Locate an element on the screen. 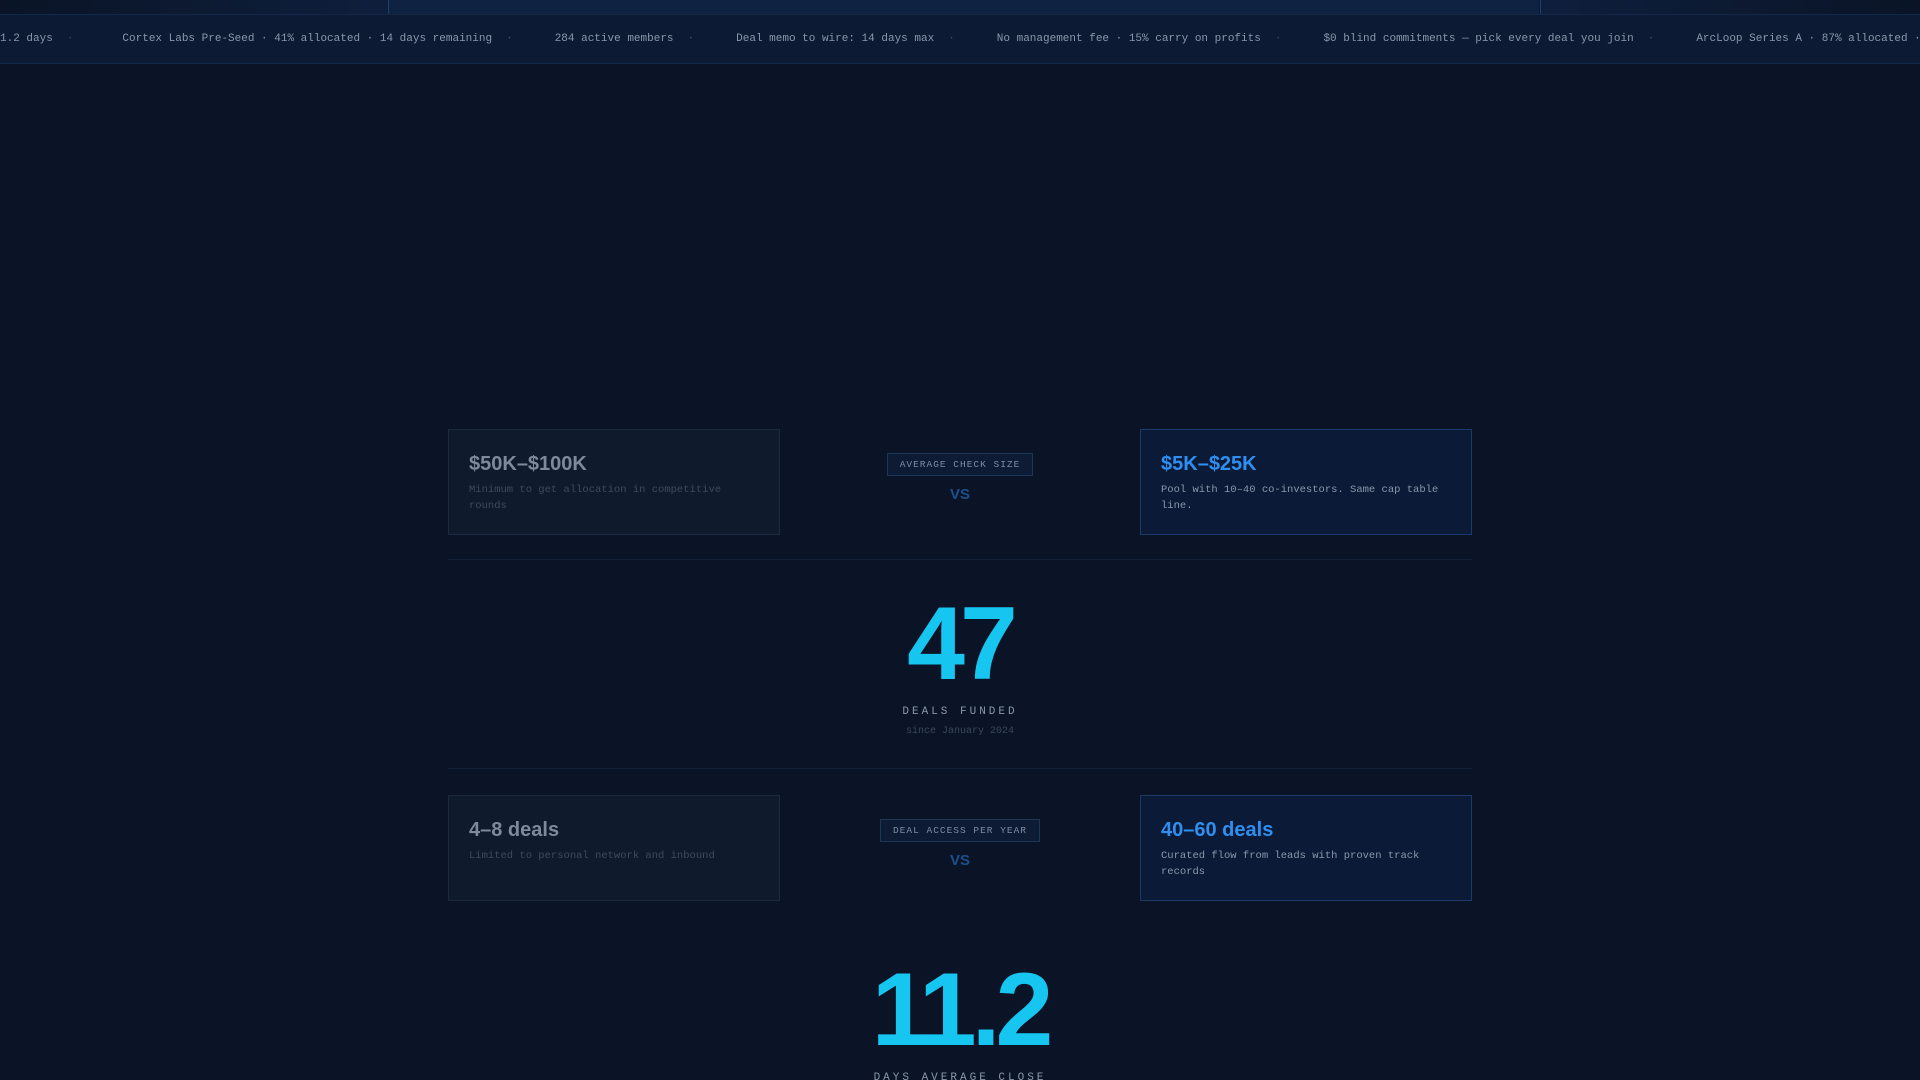 This screenshot has width=1920, height=1080. ticker-item-text: 284 active members is located at coordinates (614, 39).